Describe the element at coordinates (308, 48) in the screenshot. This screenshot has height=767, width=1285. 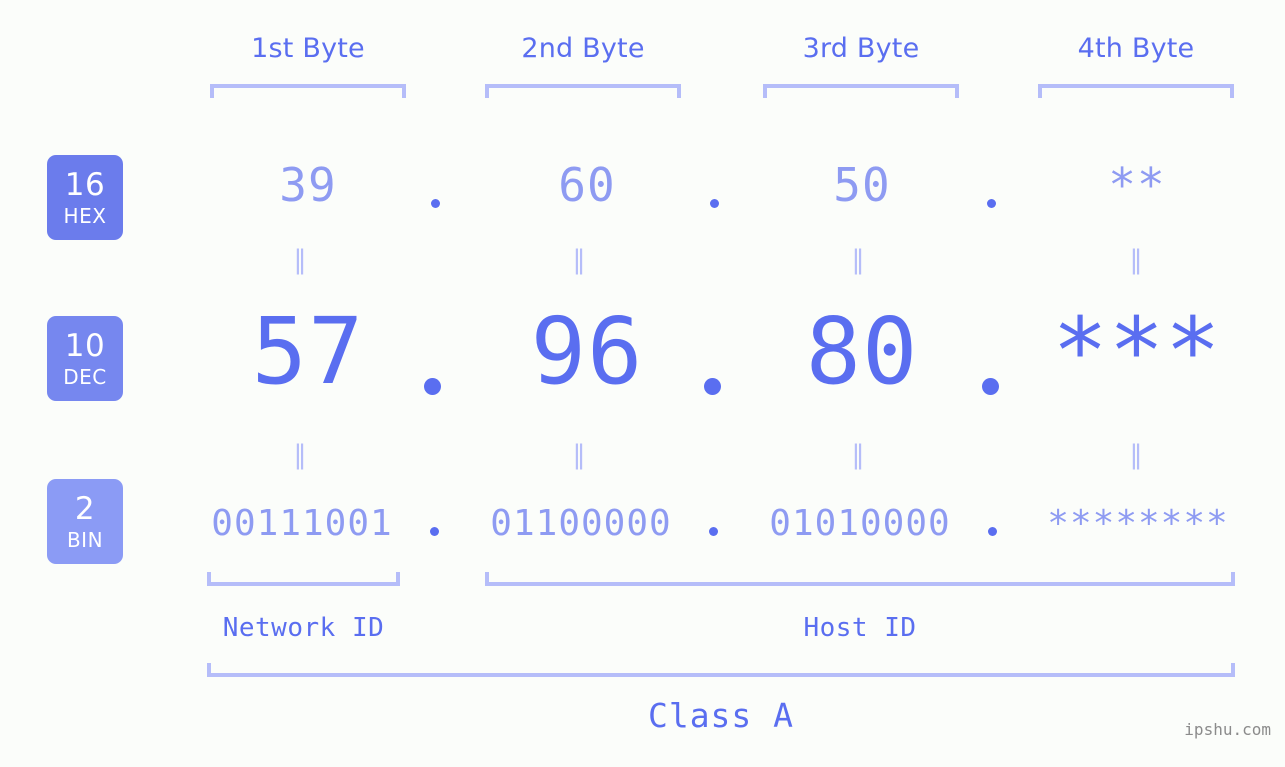
I see `byte-header-1: 1st Byte` at that location.